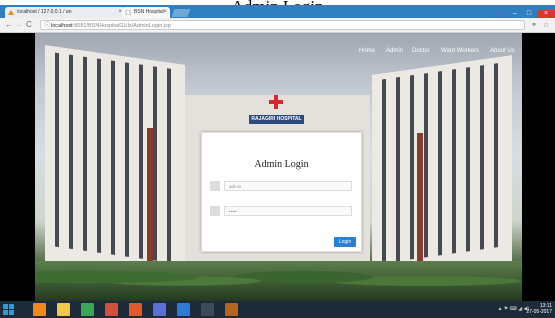 The height and width of the screenshot is (318, 555). I want to click on login-button: Login, so click(345, 242).